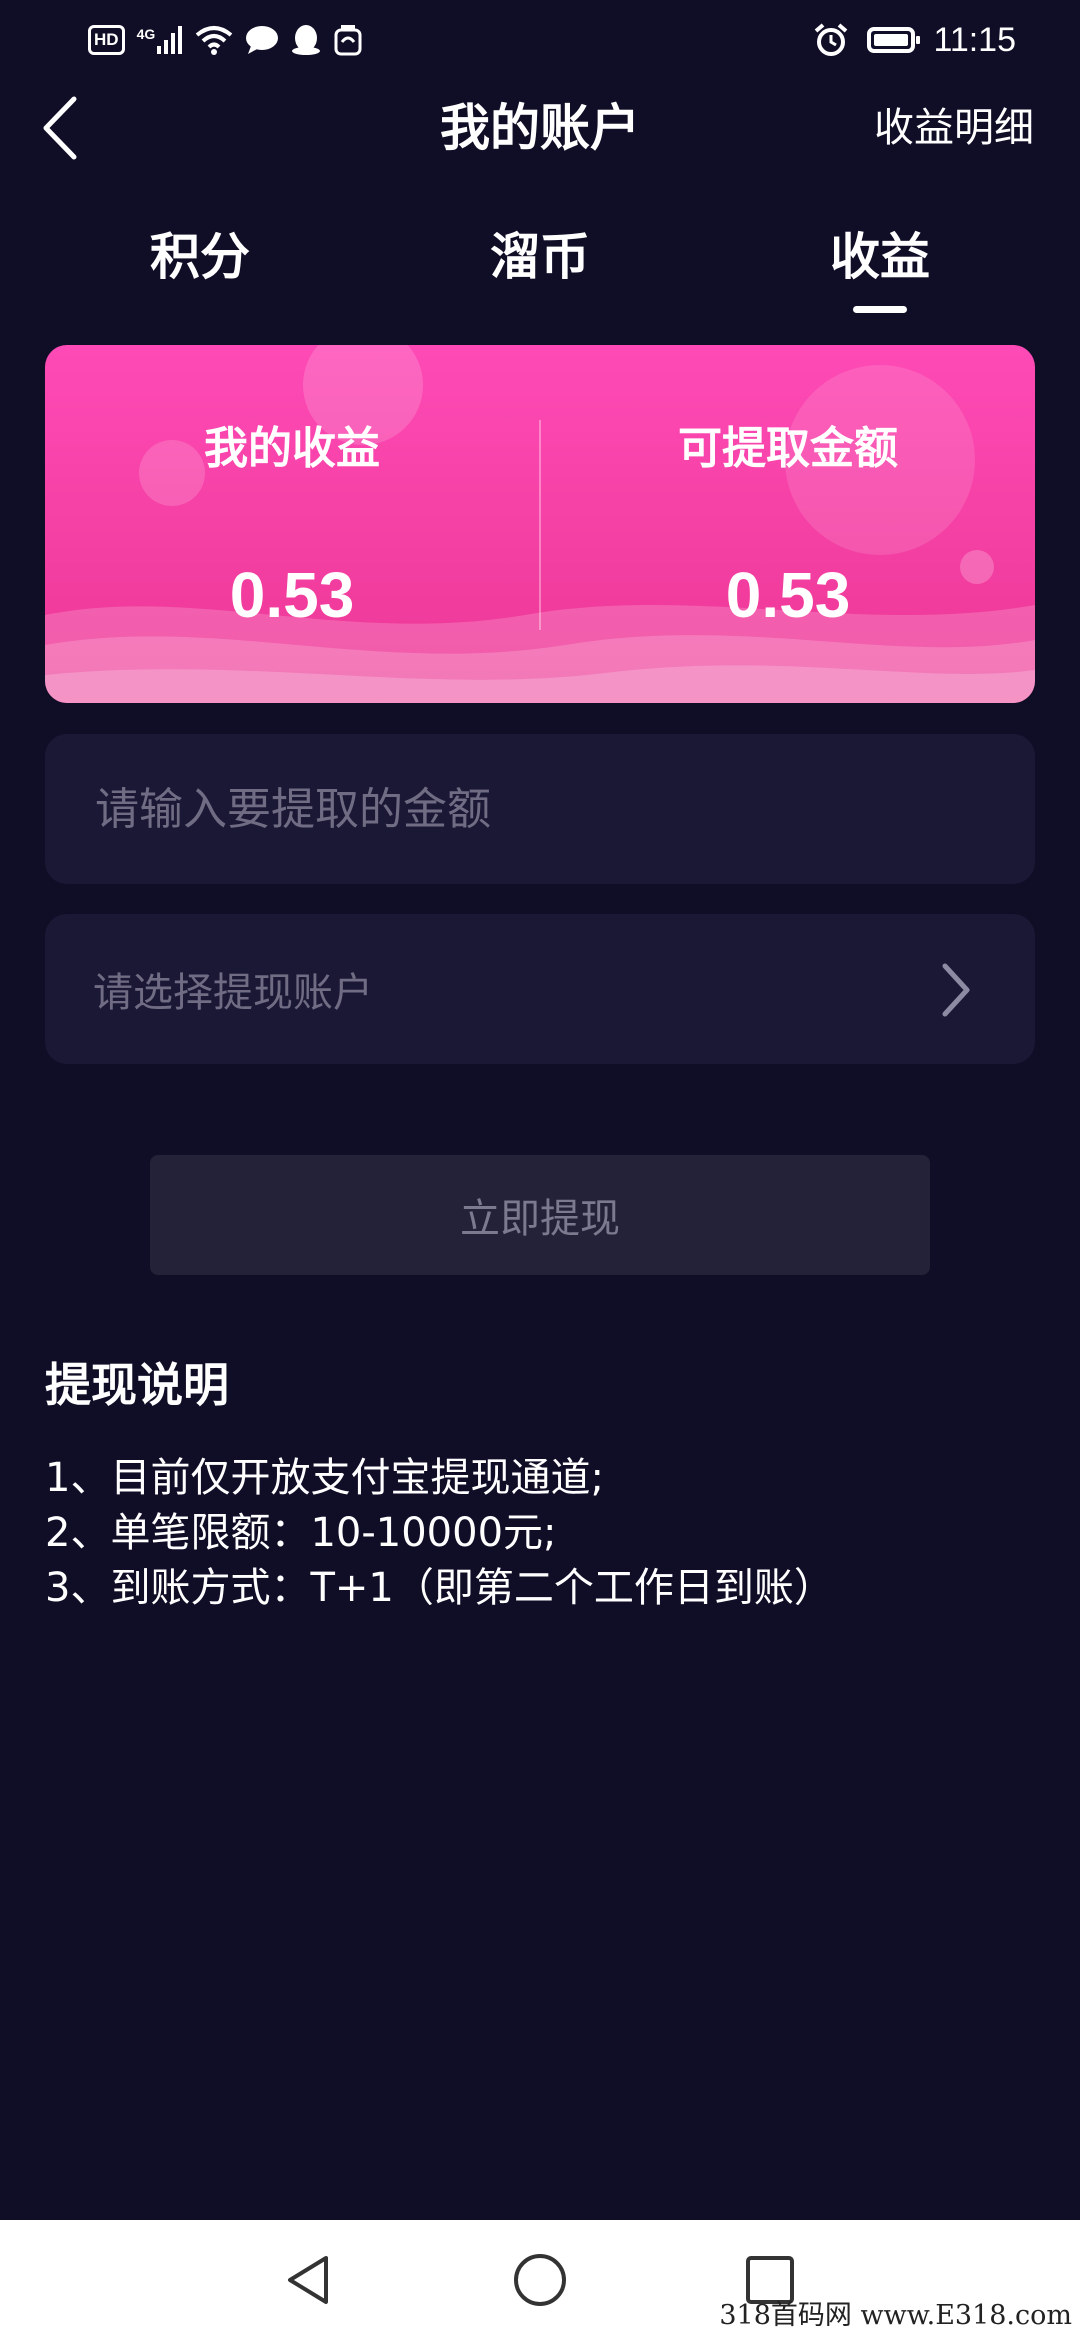 The height and width of the screenshot is (2340, 1080). Describe the element at coordinates (200, 257) in the screenshot. I see `tab-points: 积分` at that location.